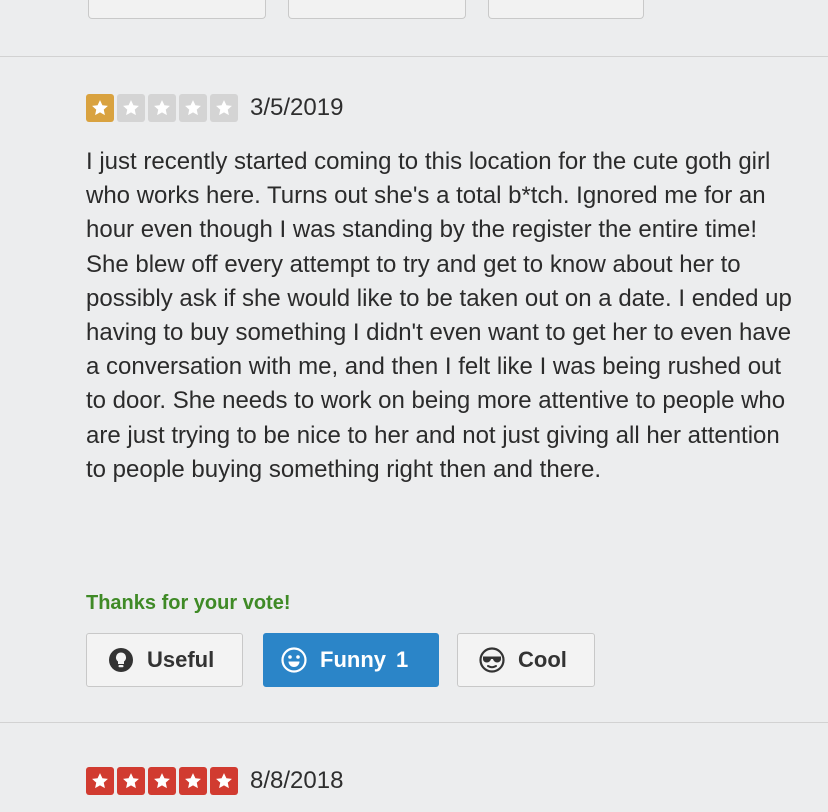 Image resolution: width=828 pixels, height=812 pixels. I want to click on review-2-rating-row: 8/8/2018, so click(214, 781).